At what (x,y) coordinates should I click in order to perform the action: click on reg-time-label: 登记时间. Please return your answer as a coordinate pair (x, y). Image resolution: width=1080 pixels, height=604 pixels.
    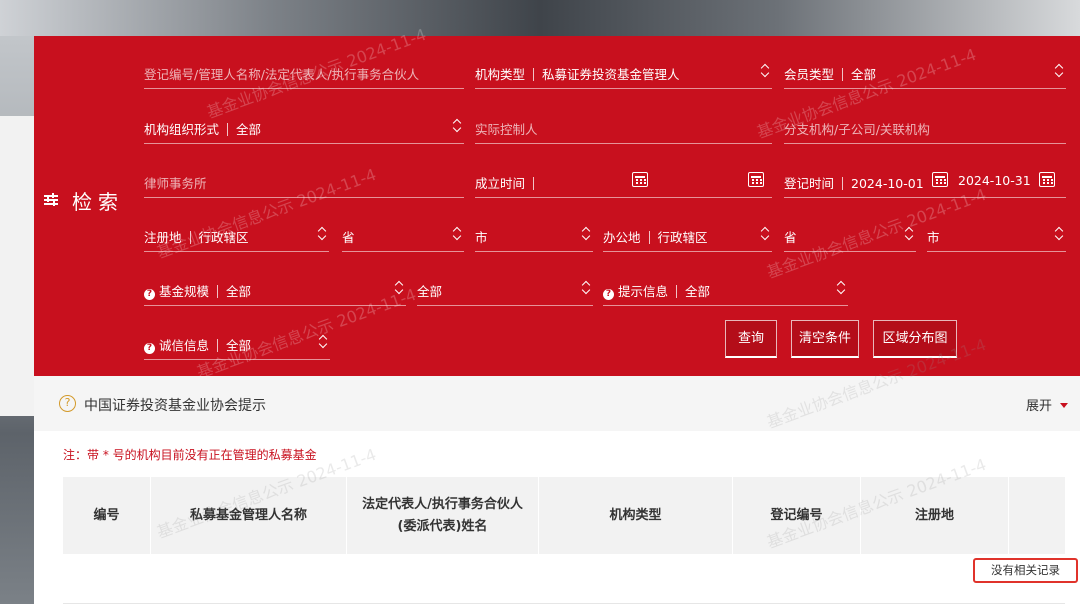
    Looking at the image, I should click on (809, 183).